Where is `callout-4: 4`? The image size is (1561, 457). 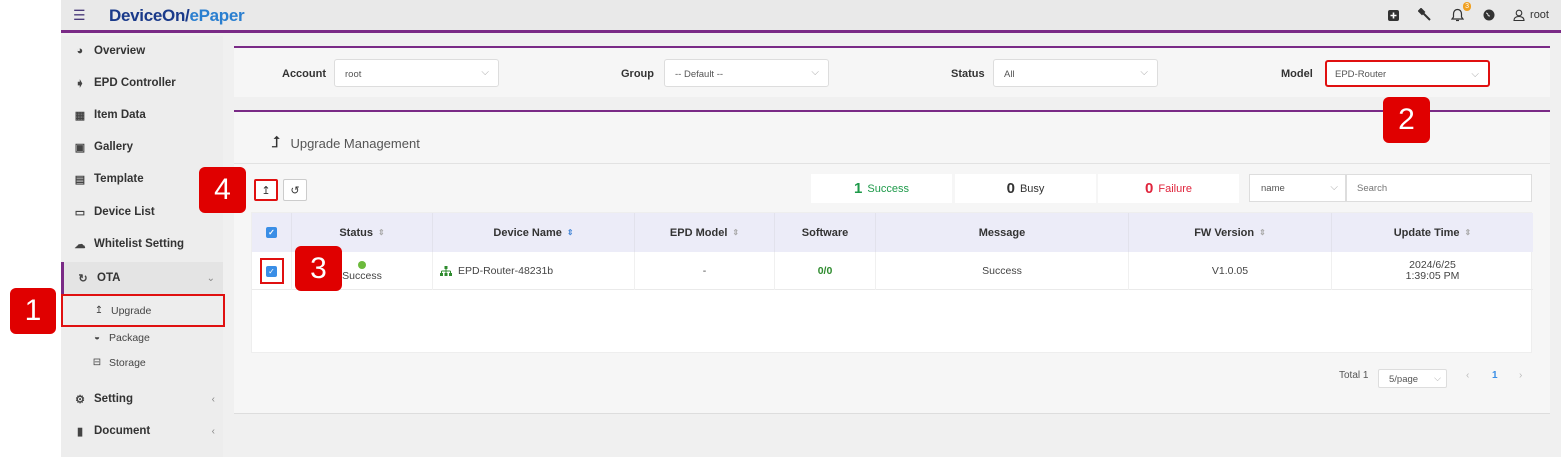 callout-4: 4 is located at coordinates (222, 190).